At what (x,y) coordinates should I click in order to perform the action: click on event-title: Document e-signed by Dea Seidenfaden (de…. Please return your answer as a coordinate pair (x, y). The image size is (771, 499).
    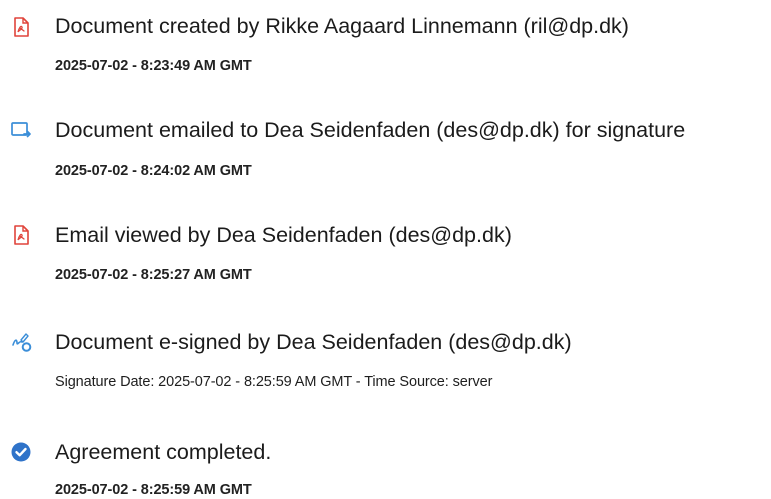
    Looking at the image, I should click on (313, 342).